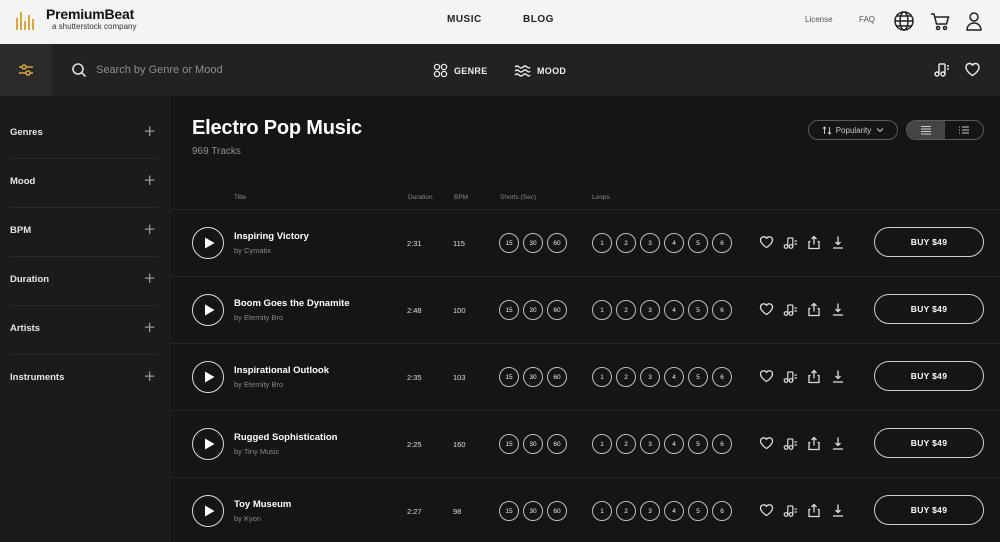 This screenshot has height=542, width=1000. I want to click on sidebar-item-bpm: BPM +, so click(84, 232).